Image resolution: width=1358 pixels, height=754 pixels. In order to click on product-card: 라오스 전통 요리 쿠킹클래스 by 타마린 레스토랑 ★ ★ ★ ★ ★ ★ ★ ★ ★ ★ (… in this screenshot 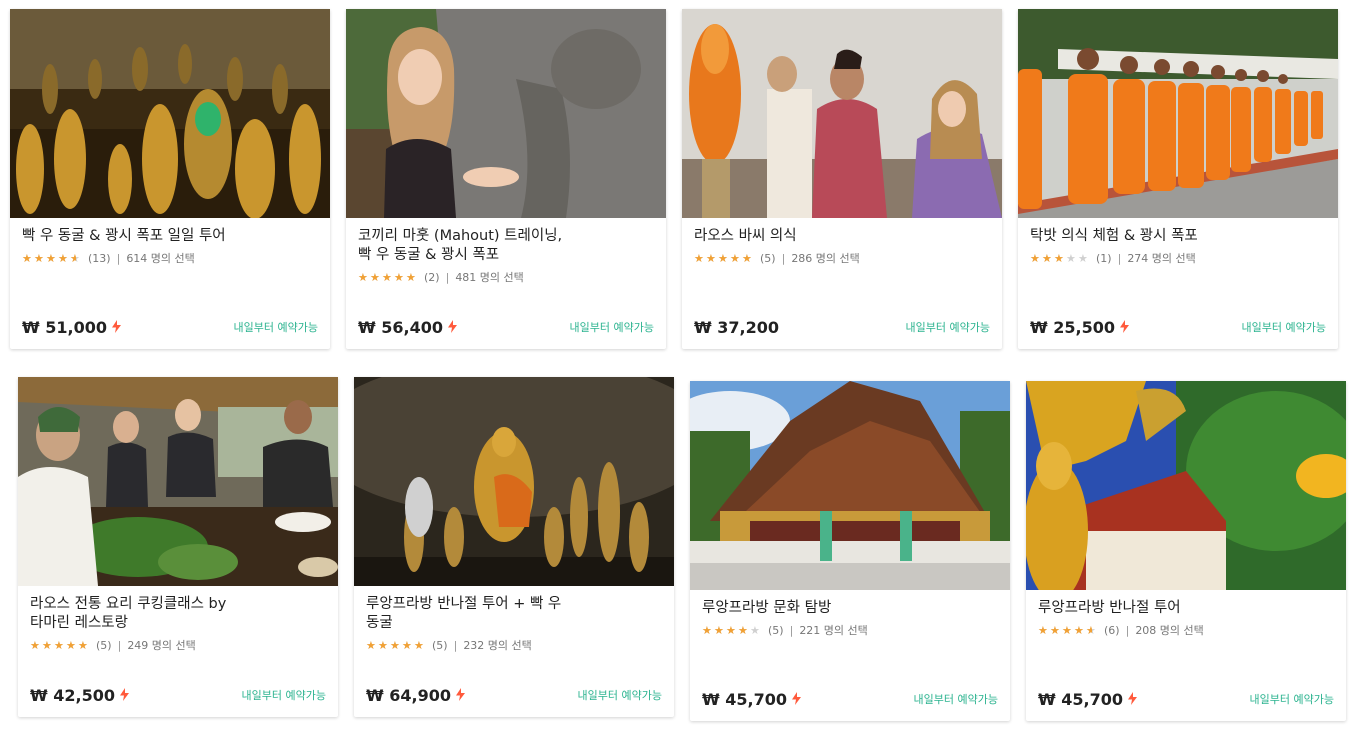, I will do `click(178, 547)`.